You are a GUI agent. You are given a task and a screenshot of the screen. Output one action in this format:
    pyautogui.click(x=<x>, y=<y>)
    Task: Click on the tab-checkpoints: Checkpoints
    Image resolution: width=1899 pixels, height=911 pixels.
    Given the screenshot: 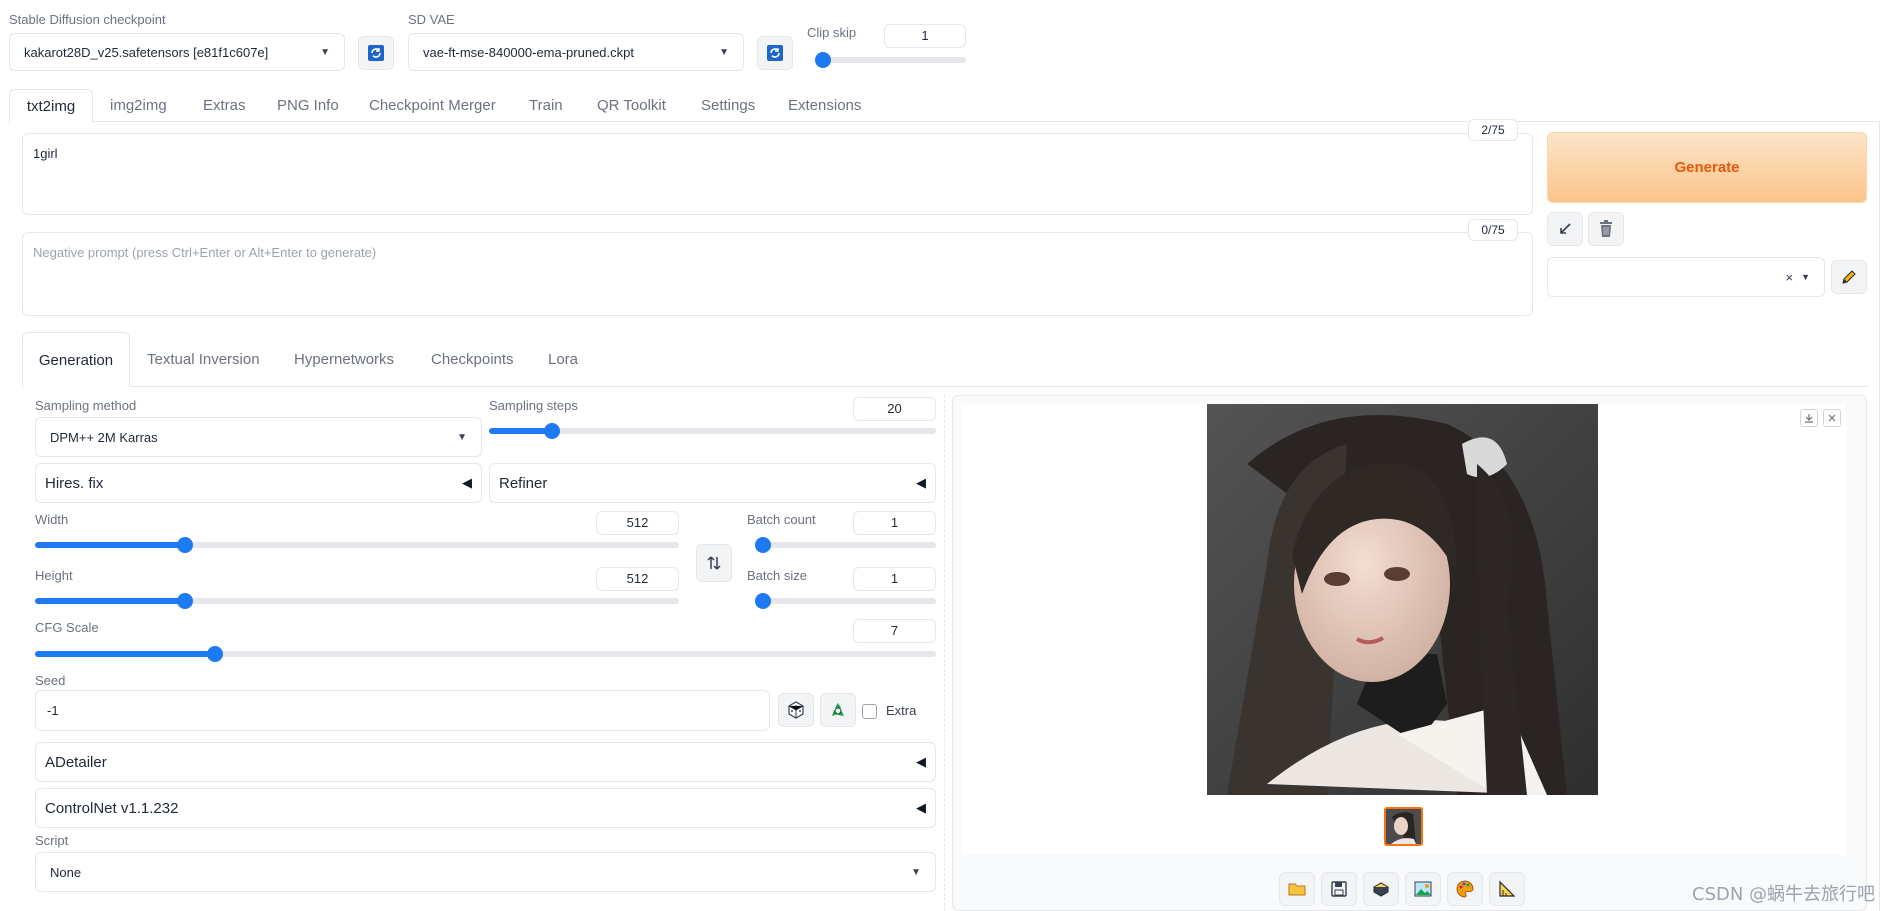 What is the action you would take?
    pyautogui.click(x=472, y=359)
    